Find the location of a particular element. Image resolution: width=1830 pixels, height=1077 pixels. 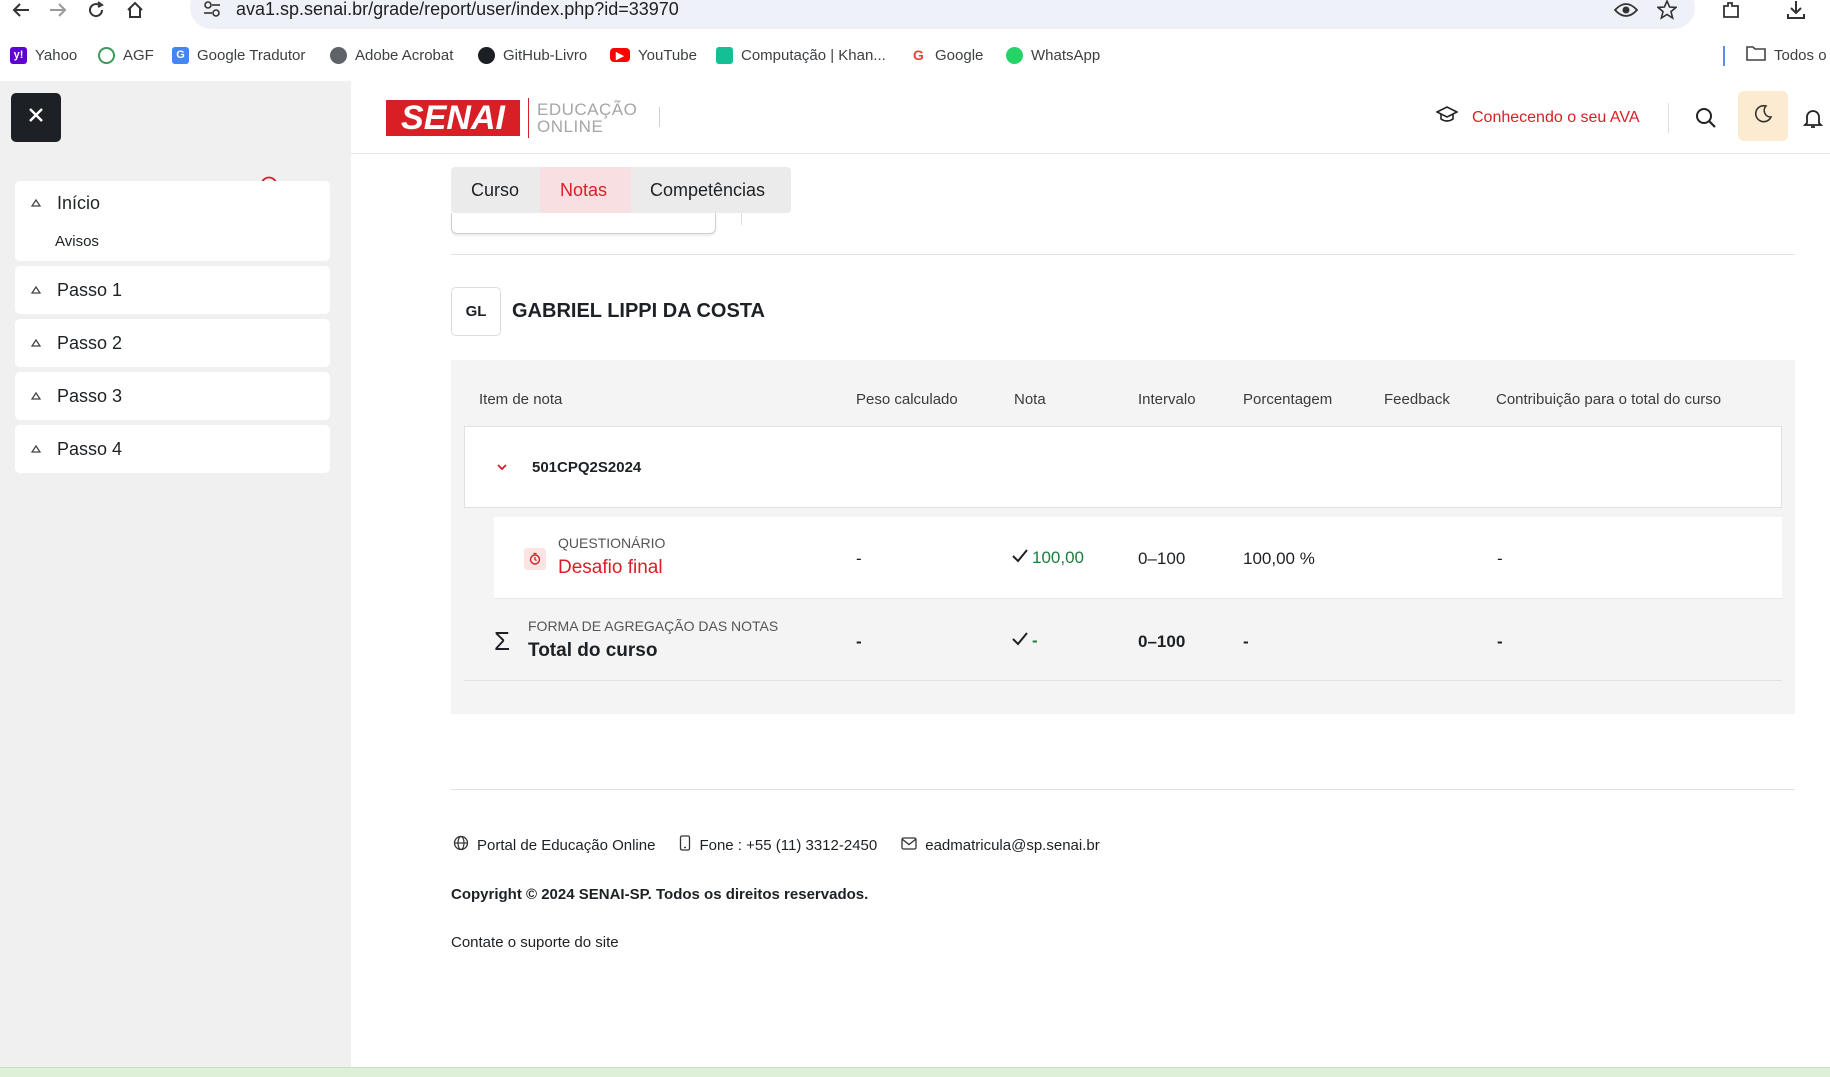

section-passo-4: Passo 4 is located at coordinates (172, 449).